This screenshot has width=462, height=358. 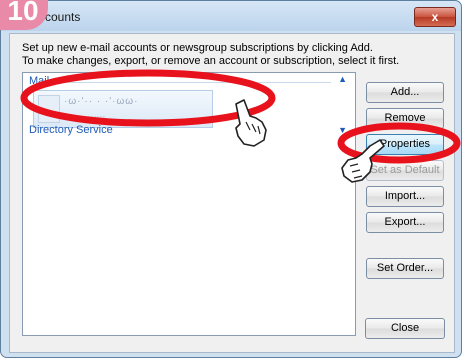 What do you see at coordinates (71, 130) in the screenshot?
I see `directory-service-label: Directory Service` at bounding box center [71, 130].